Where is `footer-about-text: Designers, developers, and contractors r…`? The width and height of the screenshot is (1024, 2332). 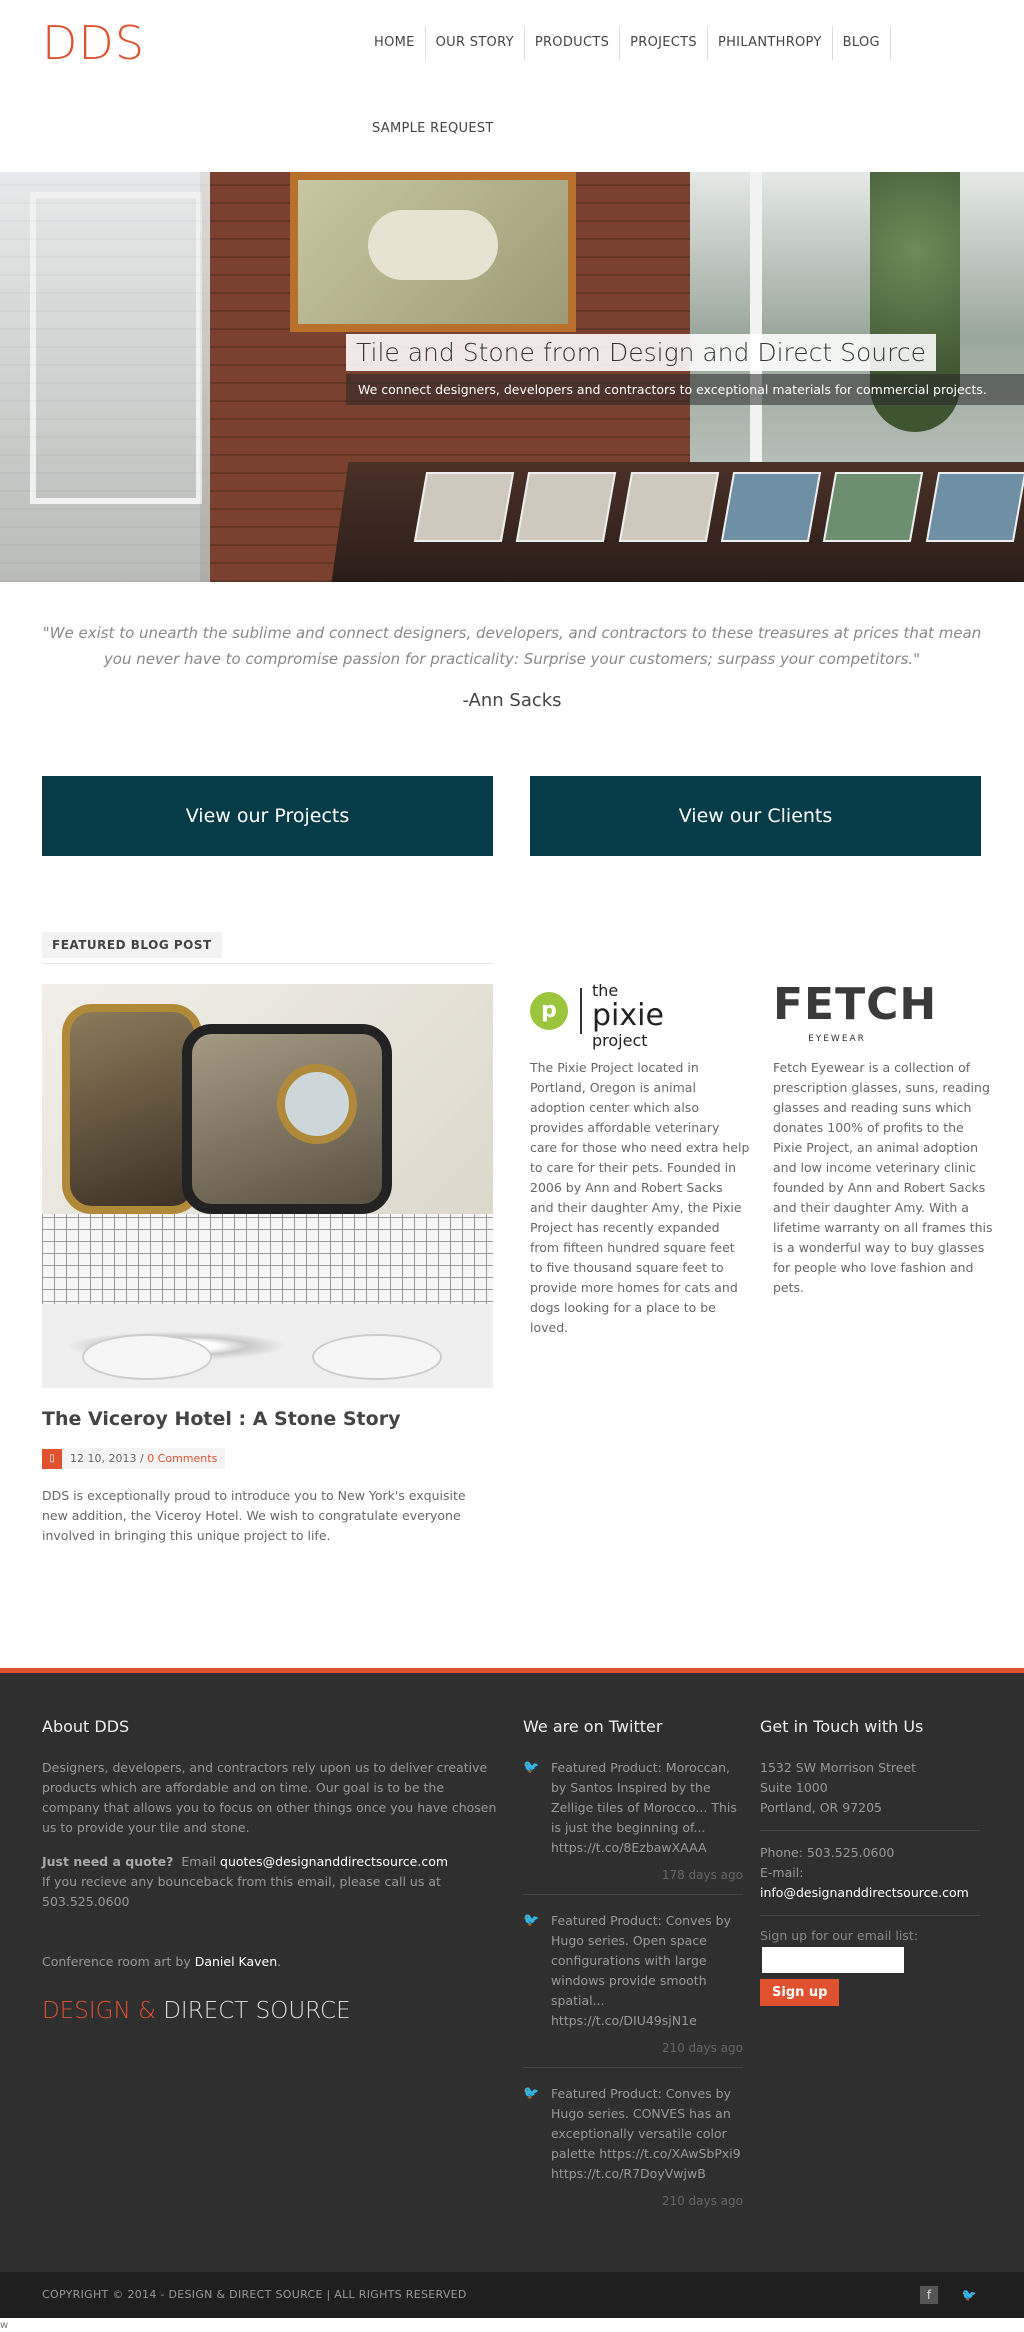
footer-about-text: Designers, developers, and contractors r… is located at coordinates (269, 1797).